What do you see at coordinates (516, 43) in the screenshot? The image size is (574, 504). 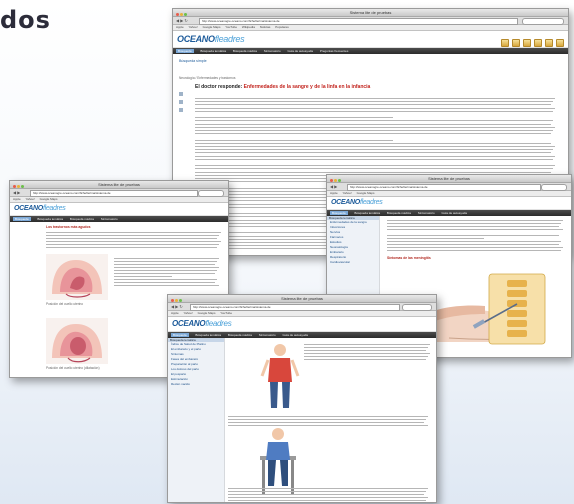 I see `index-icon` at bounding box center [516, 43].